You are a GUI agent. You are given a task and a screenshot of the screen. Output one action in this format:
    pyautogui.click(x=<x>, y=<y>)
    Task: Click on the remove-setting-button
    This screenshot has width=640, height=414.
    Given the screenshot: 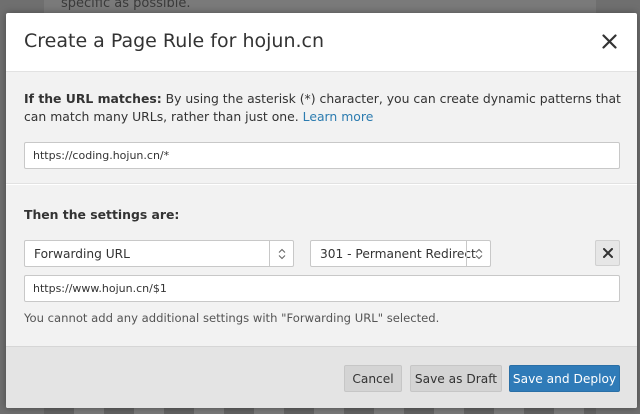 What is the action you would take?
    pyautogui.click(x=607, y=253)
    